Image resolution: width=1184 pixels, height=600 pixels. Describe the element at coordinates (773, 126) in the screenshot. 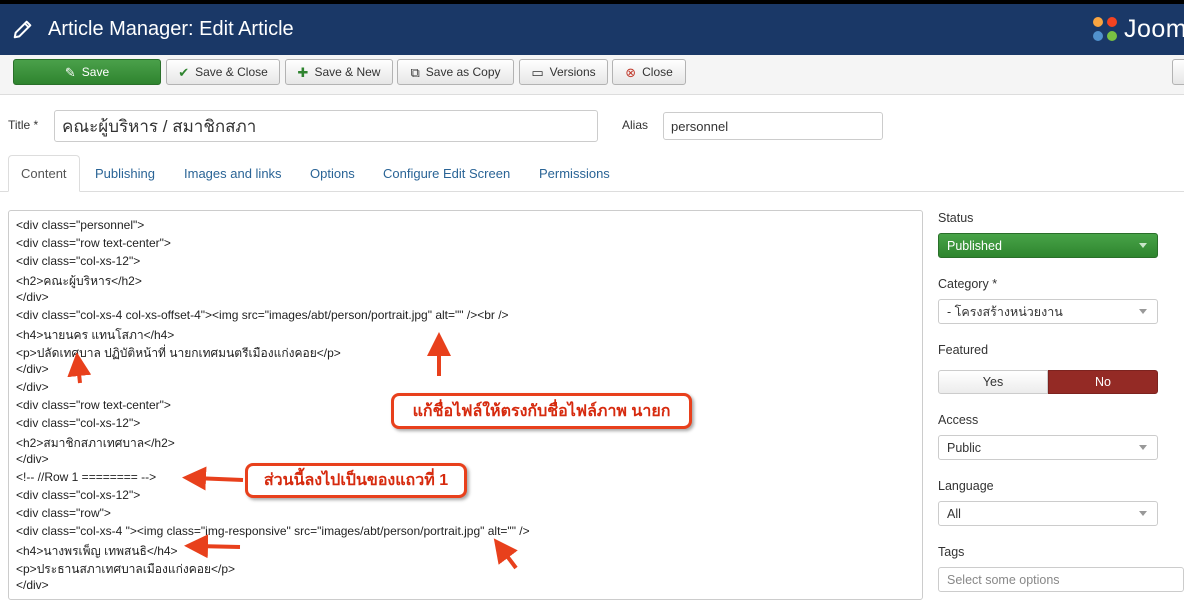

I see `alias-input: personnel` at that location.